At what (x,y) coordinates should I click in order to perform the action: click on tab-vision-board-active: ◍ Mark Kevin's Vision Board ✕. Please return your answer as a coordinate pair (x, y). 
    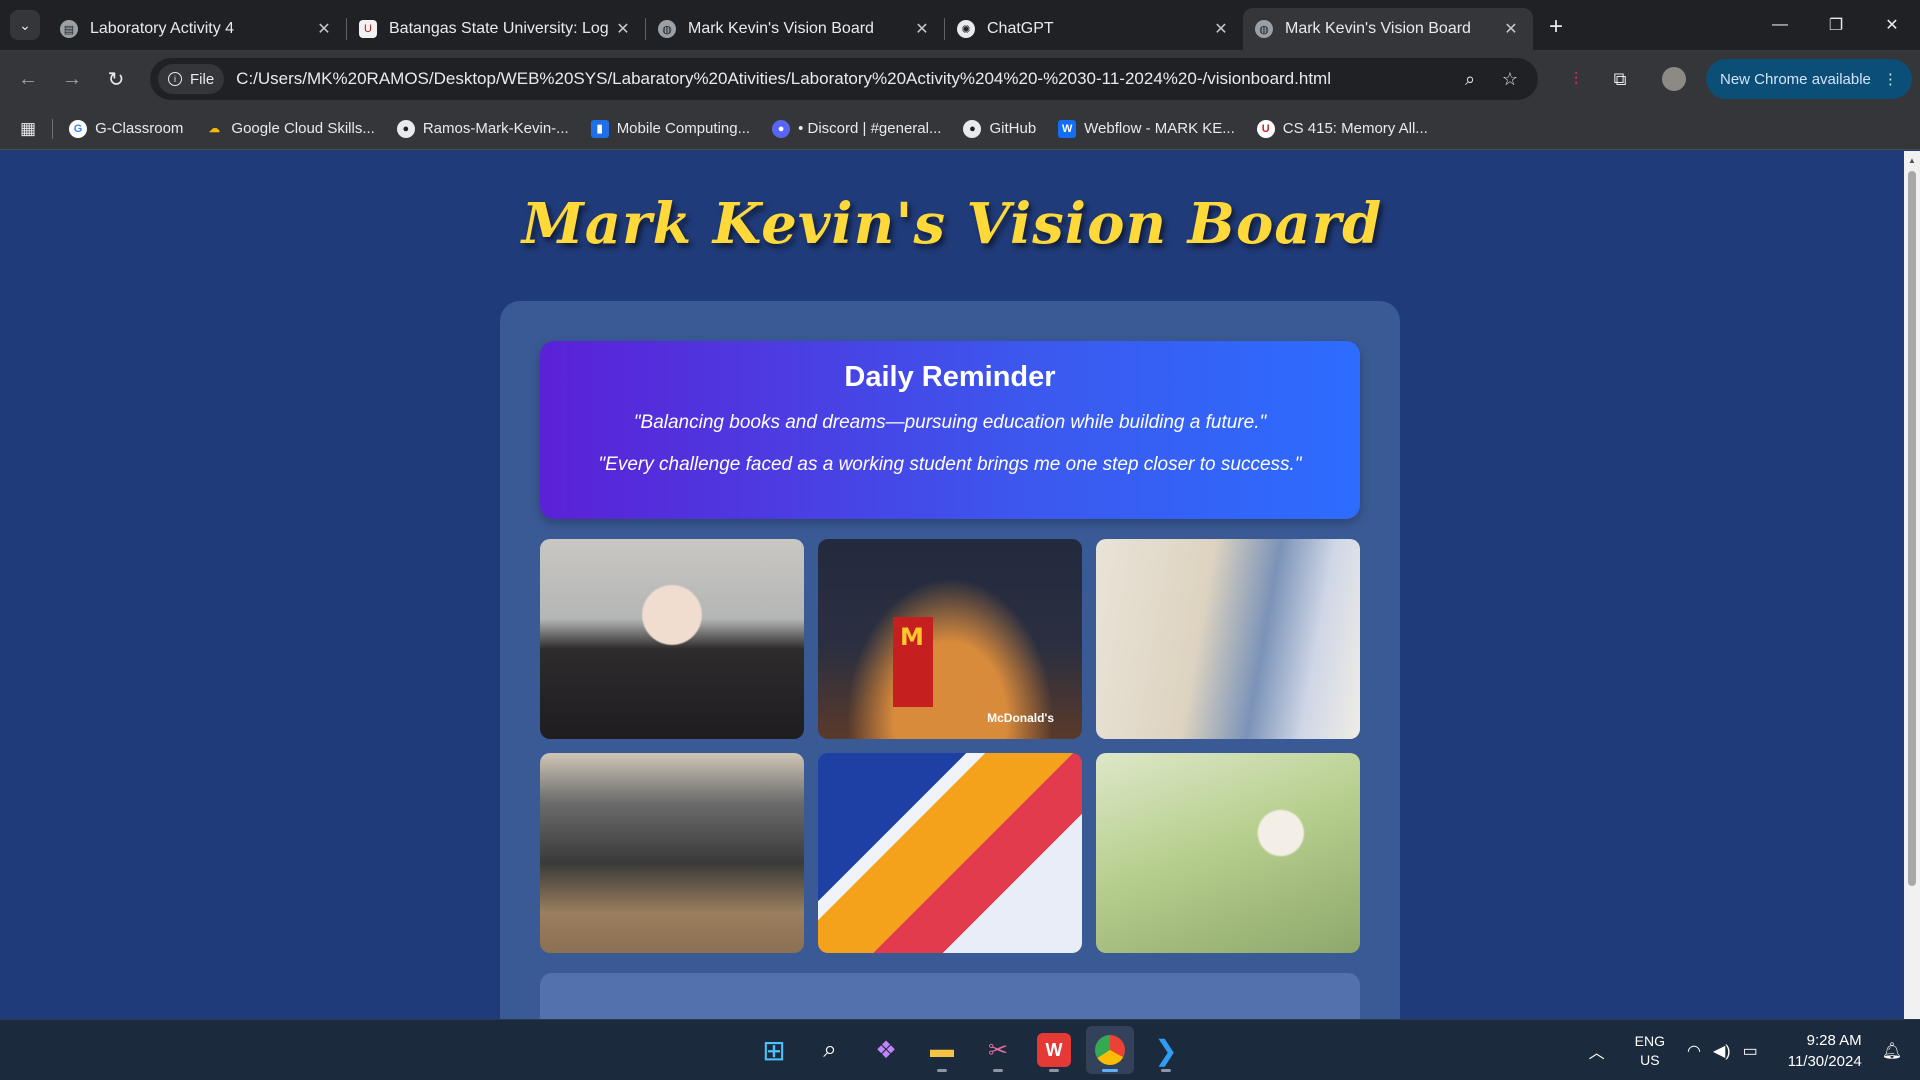
    Looking at the image, I should click on (1388, 29).